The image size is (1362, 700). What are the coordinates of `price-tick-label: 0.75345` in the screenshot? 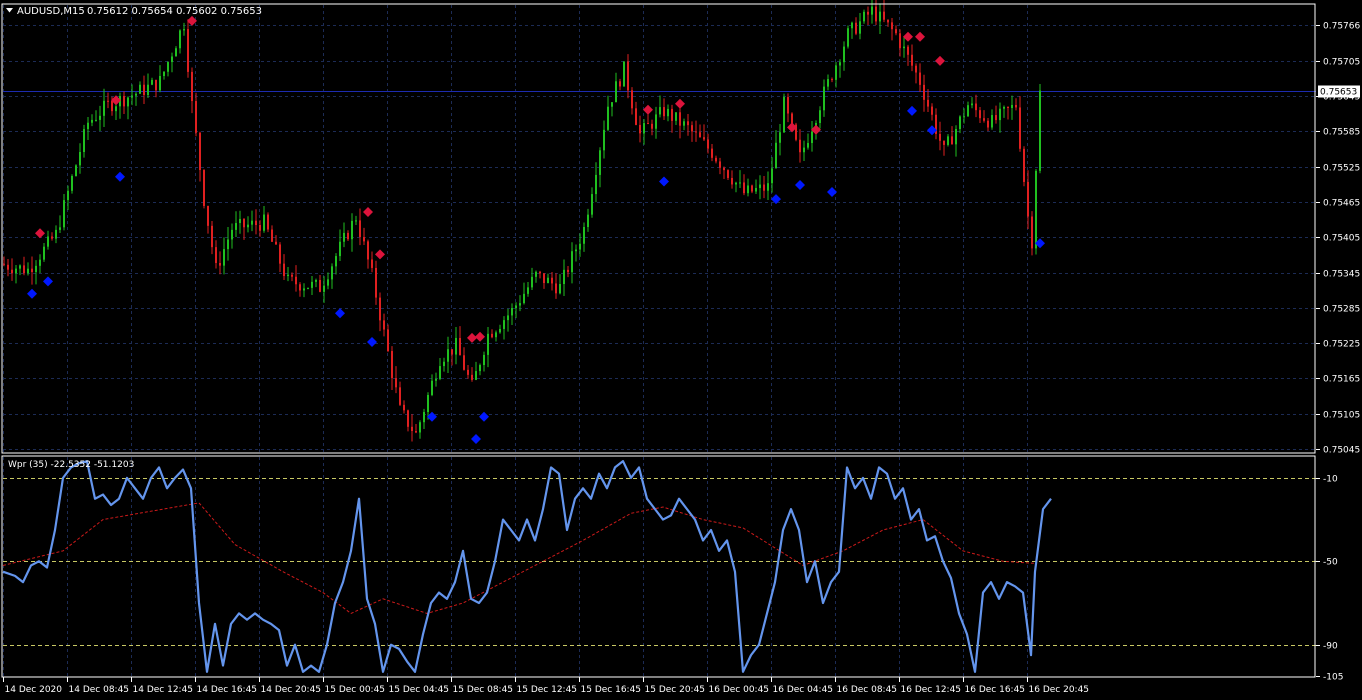 It's located at (1341, 275).